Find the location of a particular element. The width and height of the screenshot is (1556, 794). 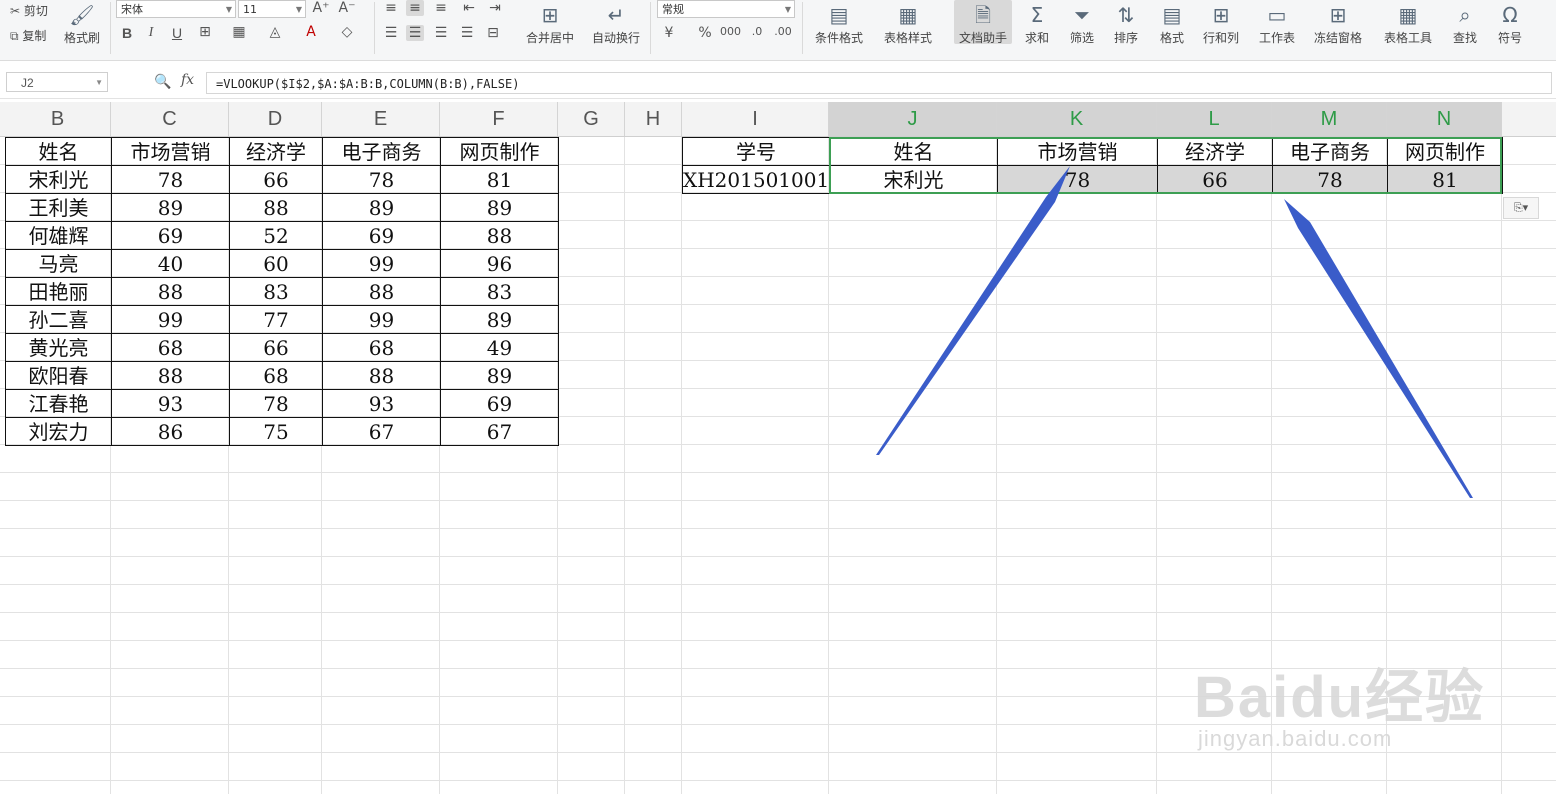

symbol-button: Ω 符号 is located at coordinates (1510, 23).